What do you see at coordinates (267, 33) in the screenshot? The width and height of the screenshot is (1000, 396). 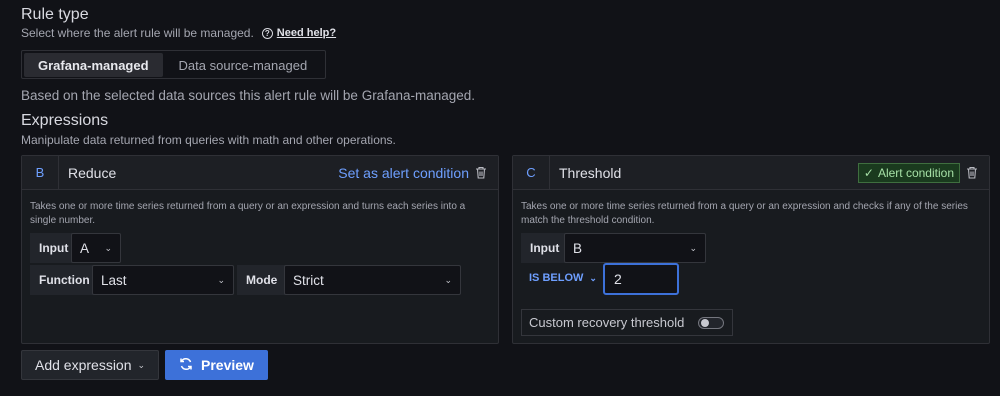 I see `help-circle-icon: ?` at bounding box center [267, 33].